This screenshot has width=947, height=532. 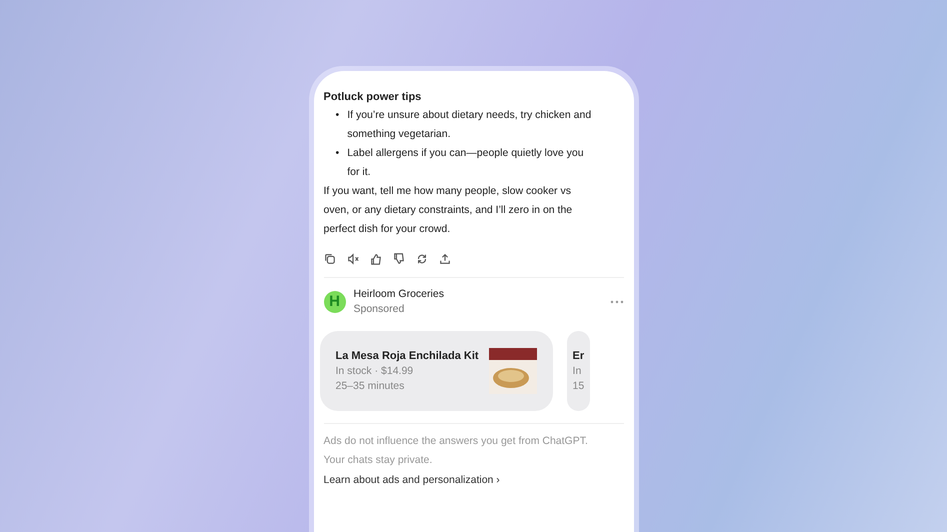 What do you see at coordinates (444, 259) in the screenshot?
I see `share-icon` at bounding box center [444, 259].